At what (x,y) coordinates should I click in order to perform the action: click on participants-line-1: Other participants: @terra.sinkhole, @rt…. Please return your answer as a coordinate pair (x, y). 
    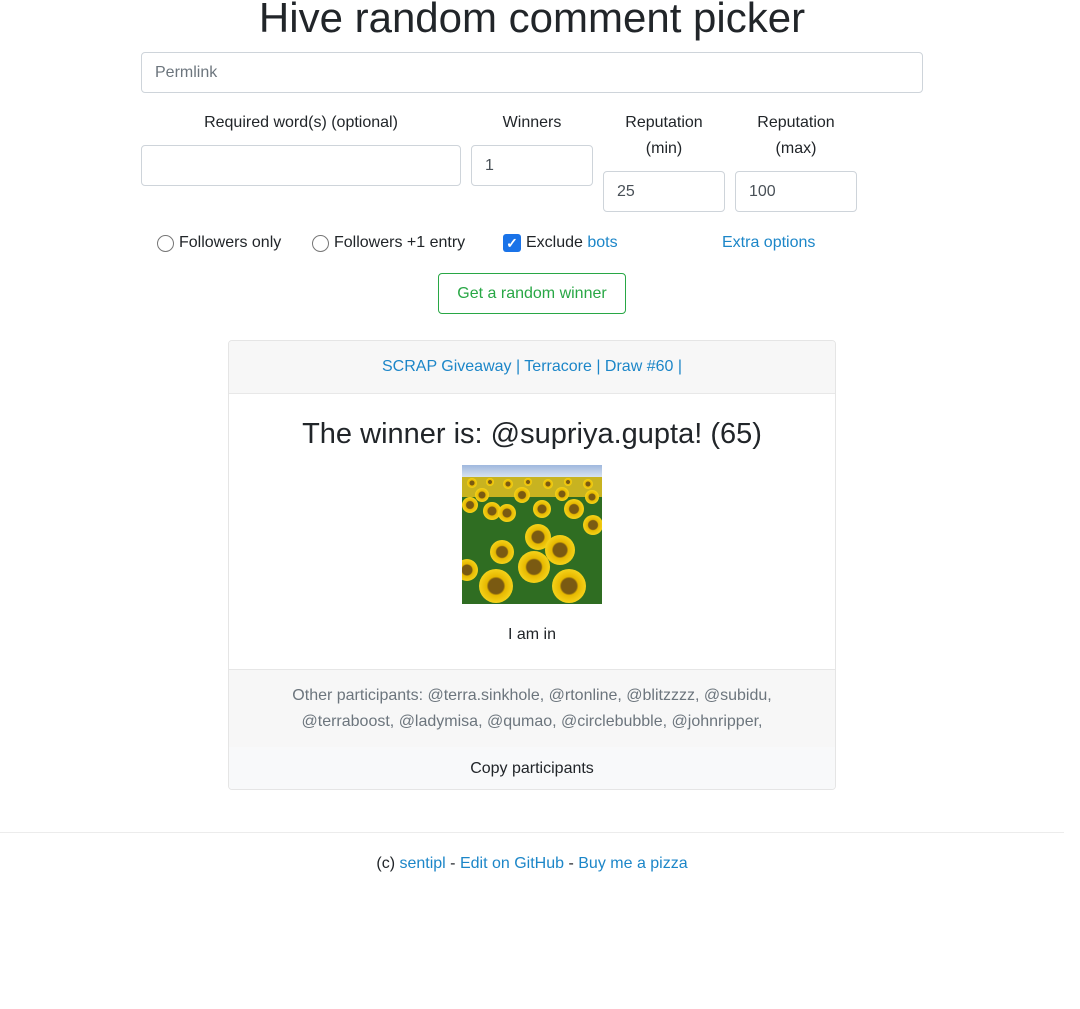
    Looking at the image, I should click on (532, 695).